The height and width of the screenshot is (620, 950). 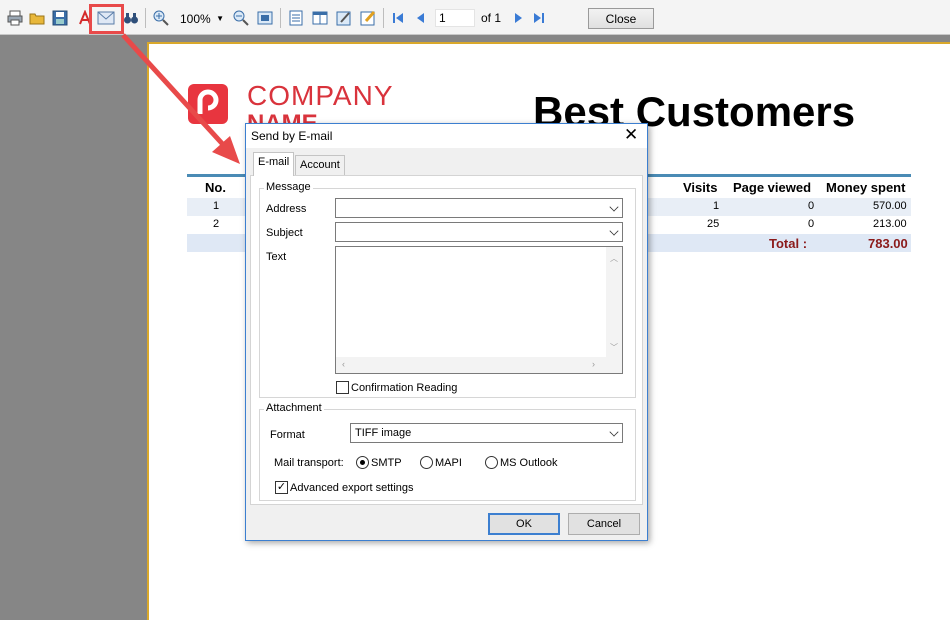 I want to click on advanced-export-checkbox: ✓, so click(x=281, y=487).